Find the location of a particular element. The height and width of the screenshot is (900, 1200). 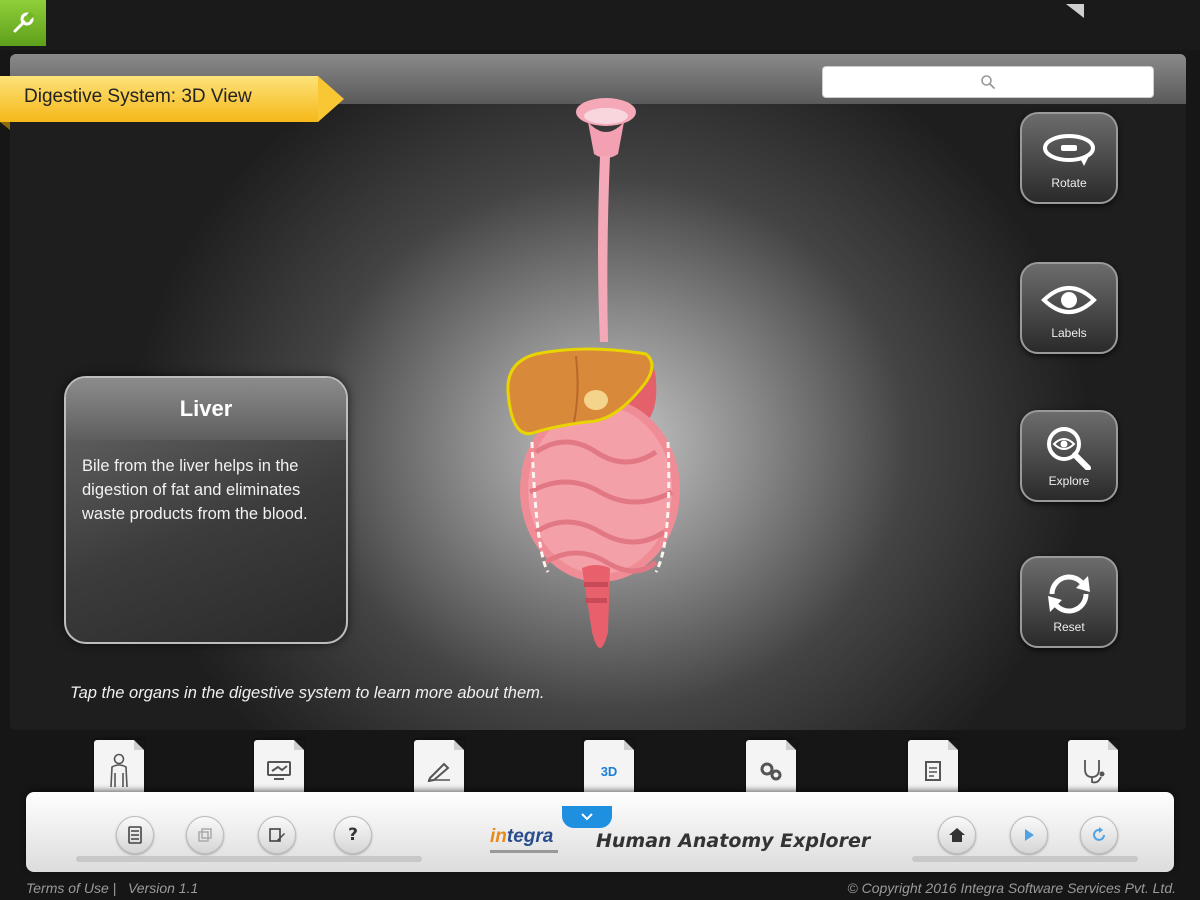

play-button is located at coordinates (1029, 835).